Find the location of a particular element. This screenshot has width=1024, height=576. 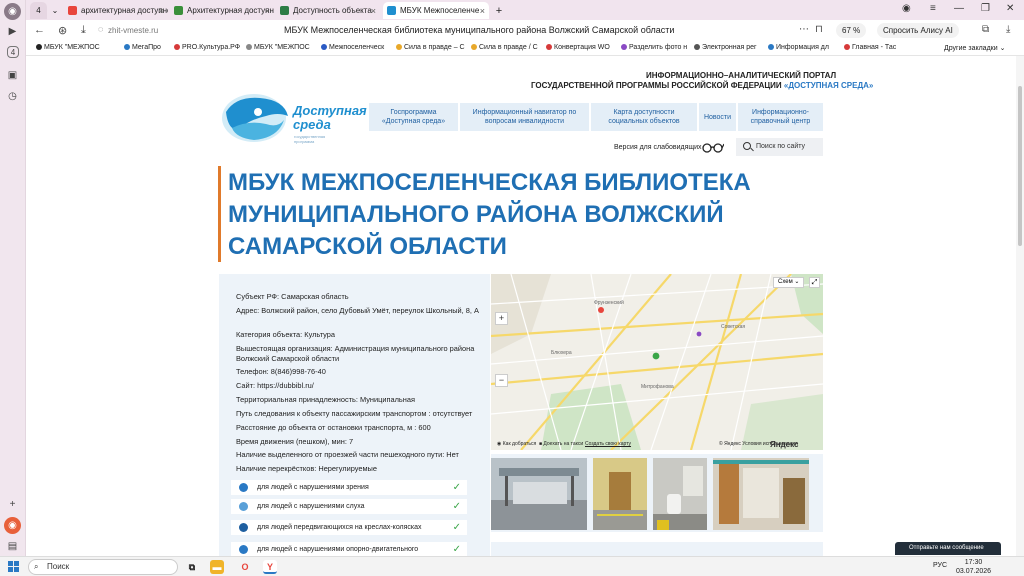

bookmark-item: Конвертация WO is located at coordinates (578, 47).